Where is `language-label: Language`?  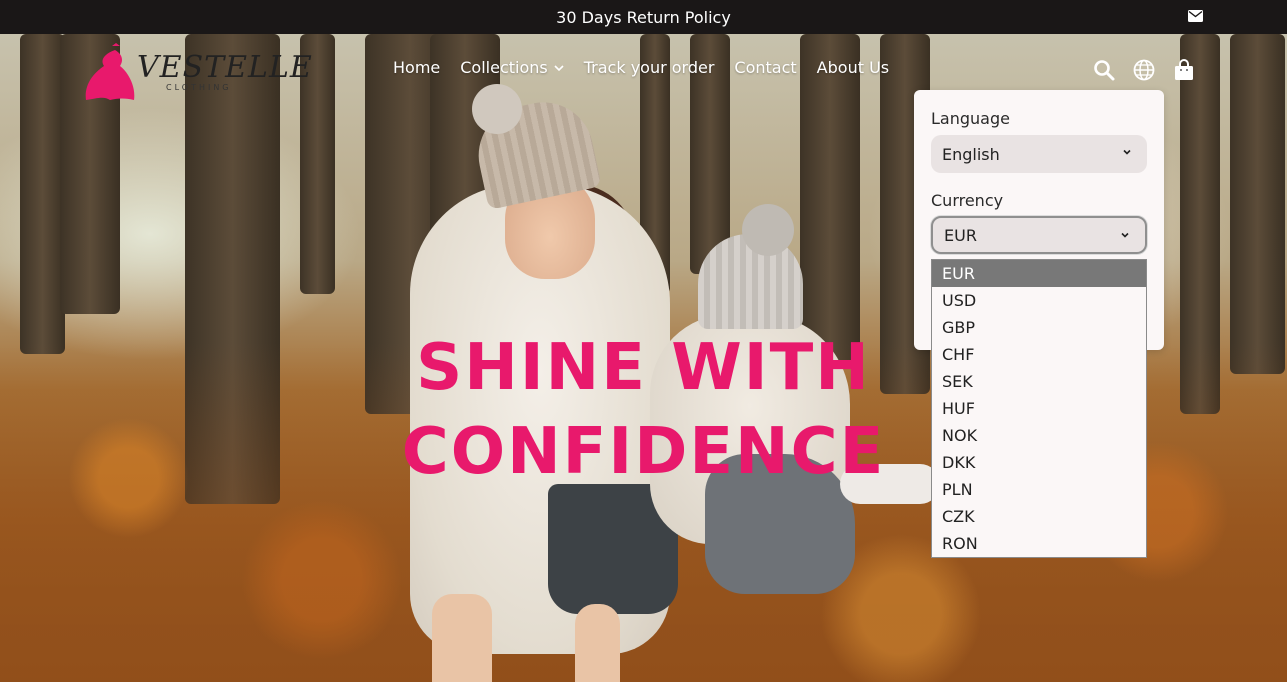 language-label: Language is located at coordinates (970, 118).